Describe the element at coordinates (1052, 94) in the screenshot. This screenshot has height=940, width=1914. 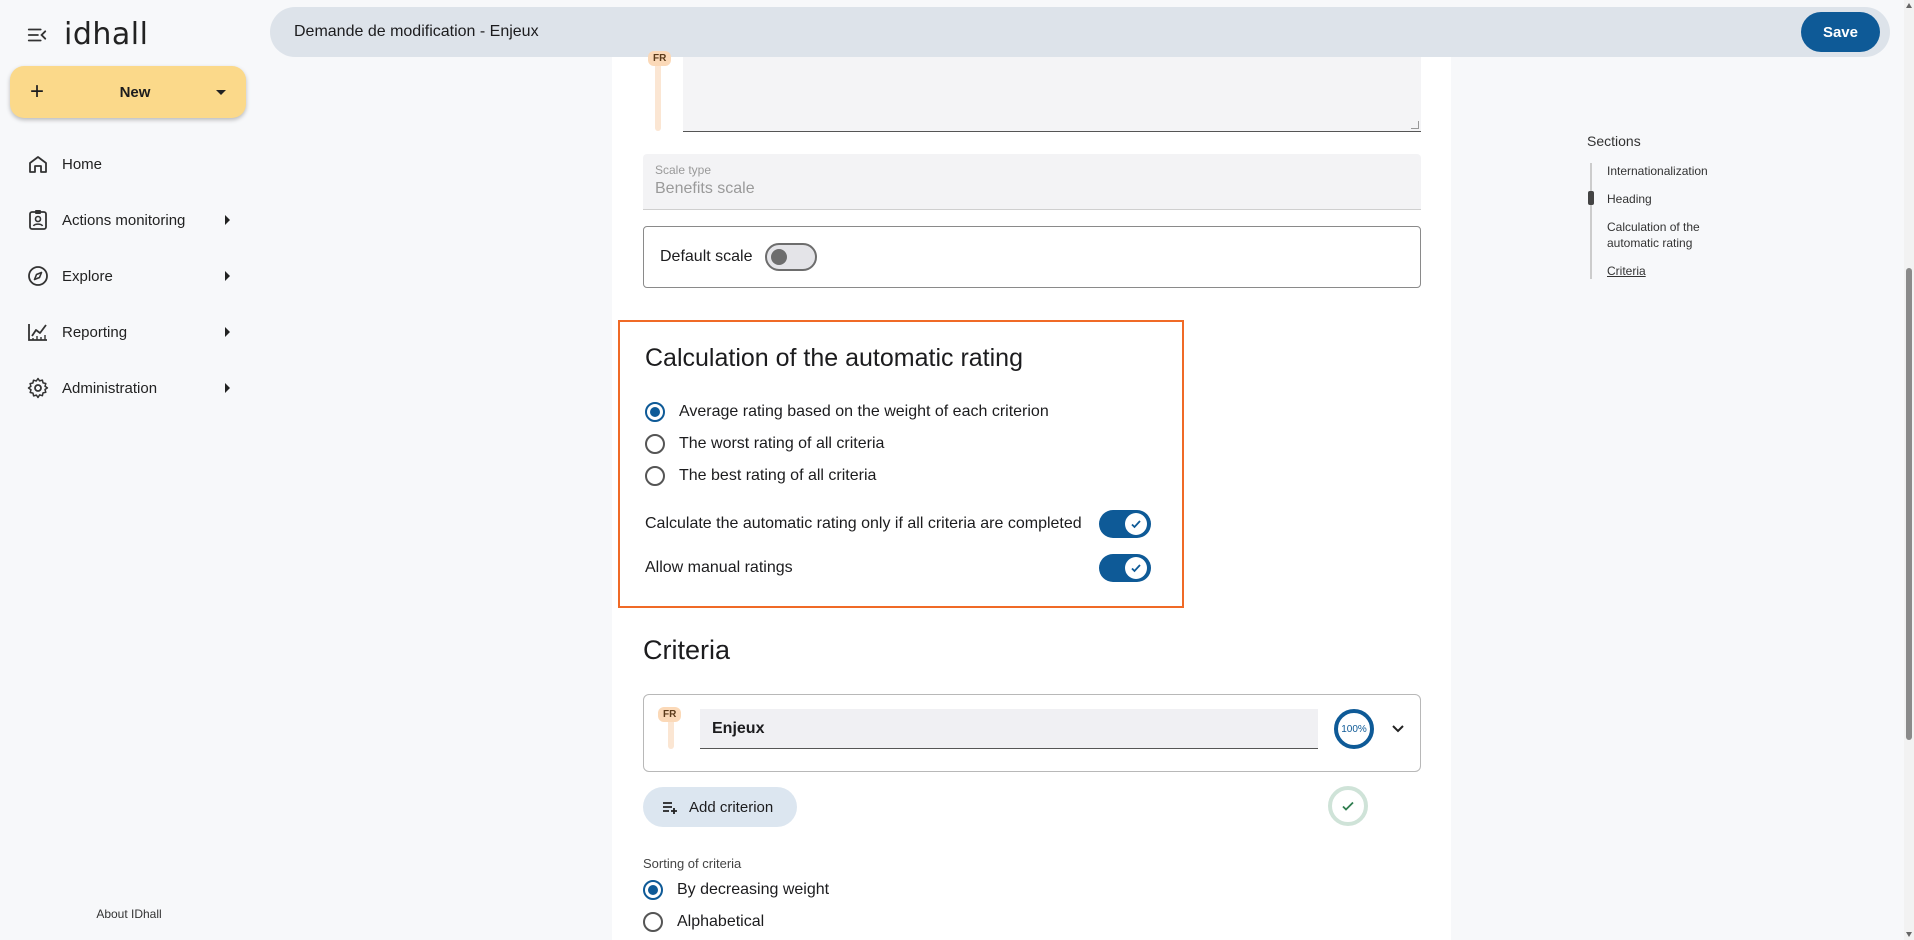
I see `description-textarea` at that location.